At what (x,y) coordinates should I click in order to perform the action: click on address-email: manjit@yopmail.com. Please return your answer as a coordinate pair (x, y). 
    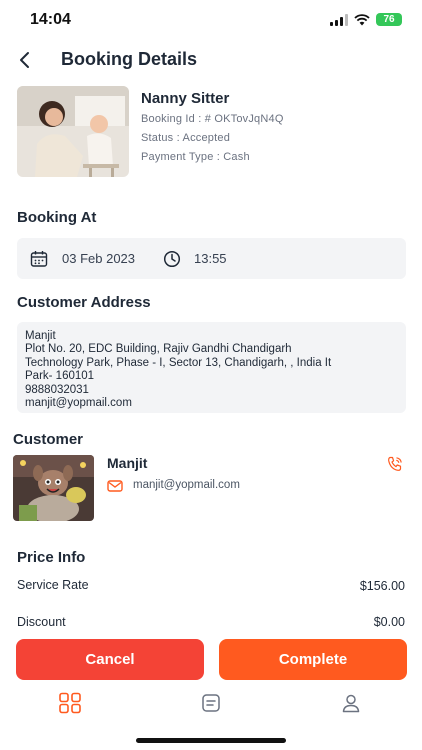
    Looking at the image, I should click on (78, 403).